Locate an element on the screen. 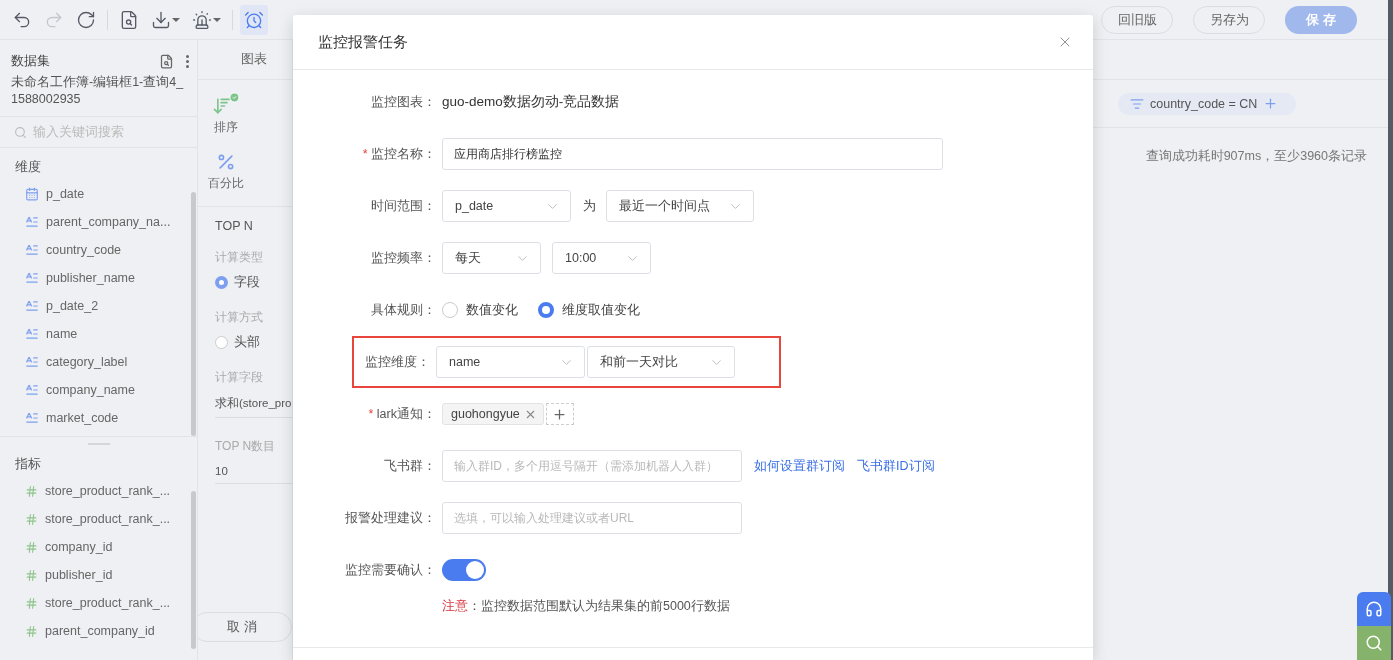 This screenshot has height=660, width=1393. input-field: 输入群ID，多个用逗号隔开（需添加机器人入群） is located at coordinates (592, 466).